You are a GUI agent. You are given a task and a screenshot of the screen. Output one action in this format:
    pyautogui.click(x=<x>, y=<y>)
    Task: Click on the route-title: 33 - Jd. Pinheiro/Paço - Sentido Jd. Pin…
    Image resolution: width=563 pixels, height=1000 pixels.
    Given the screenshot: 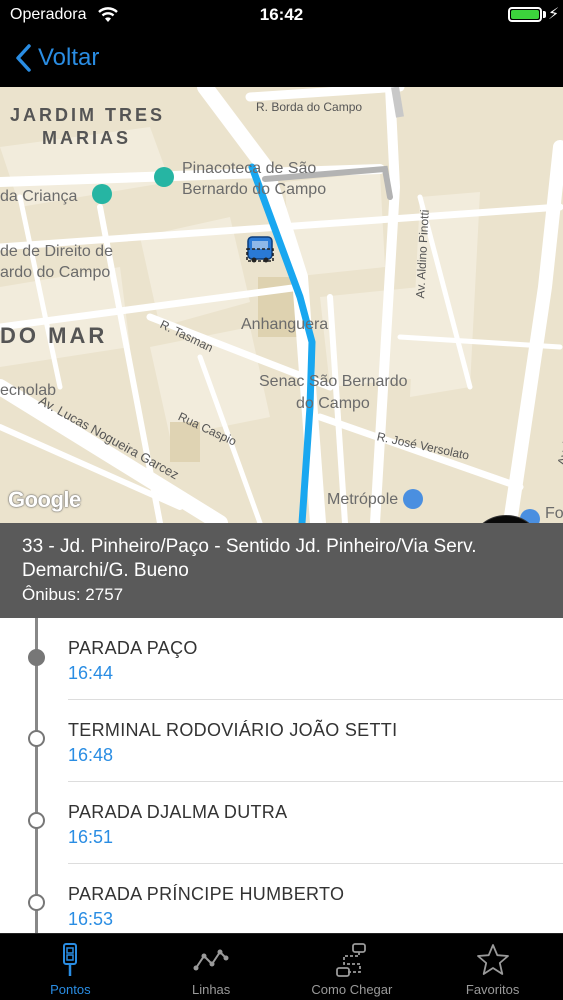 What is the action you would take?
    pyautogui.click(x=249, y=558)
    